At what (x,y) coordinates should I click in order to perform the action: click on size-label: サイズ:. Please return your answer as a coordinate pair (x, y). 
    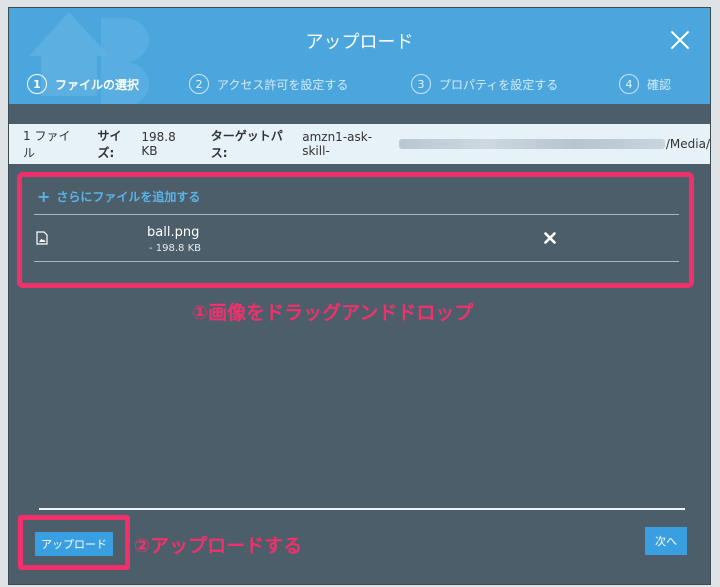
    Looking at the image, I should click on (109, 144).